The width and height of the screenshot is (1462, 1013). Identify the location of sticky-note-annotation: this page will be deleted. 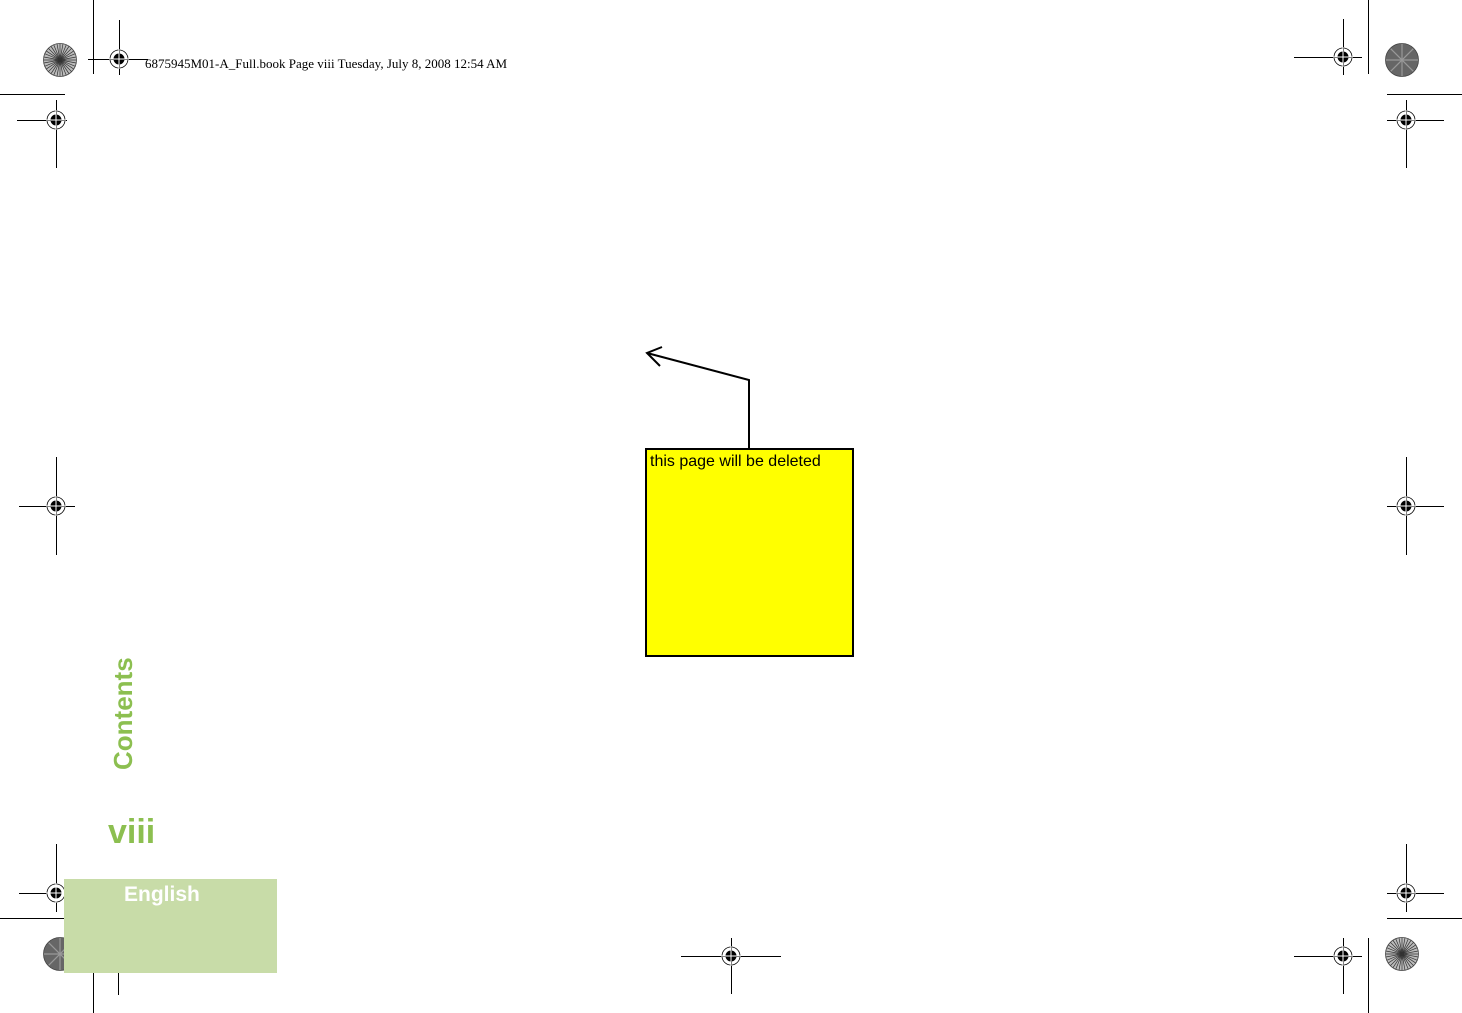
(749, 552).